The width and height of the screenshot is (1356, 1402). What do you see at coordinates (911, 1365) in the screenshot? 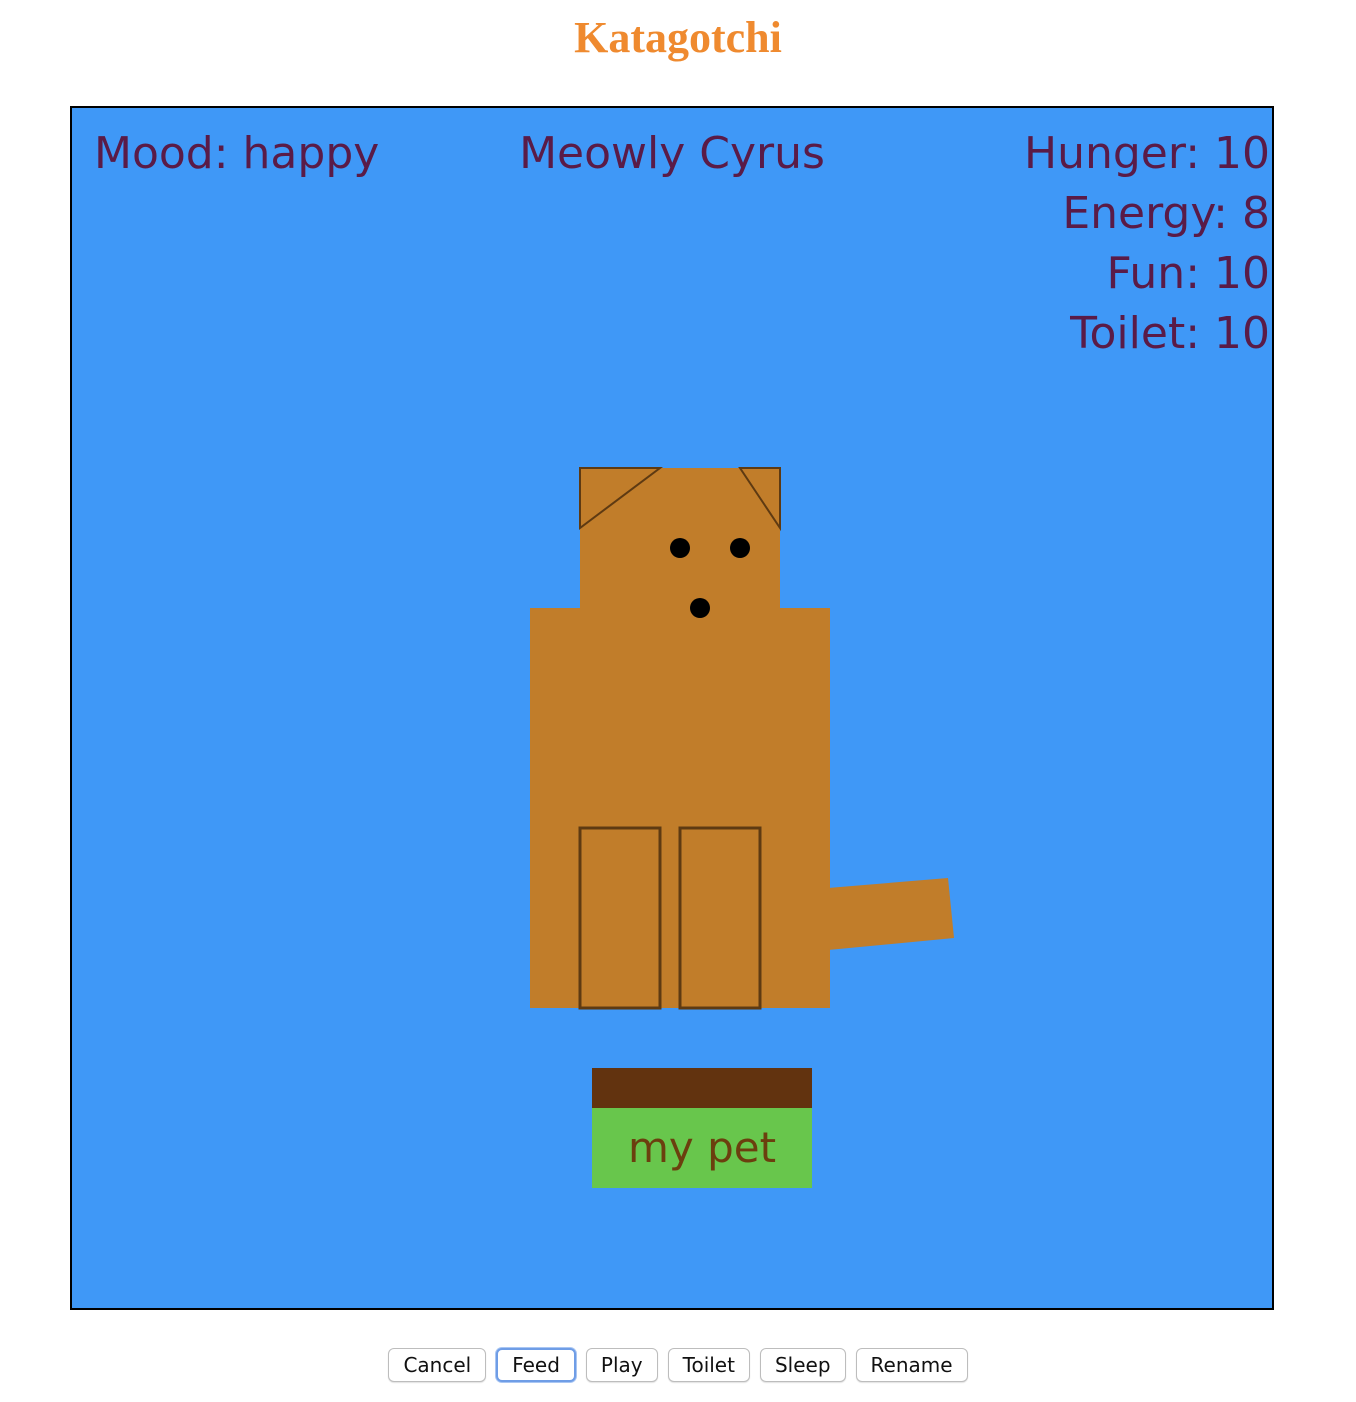
I see `rename-button: Rename` at bounding box center [911, 1365].